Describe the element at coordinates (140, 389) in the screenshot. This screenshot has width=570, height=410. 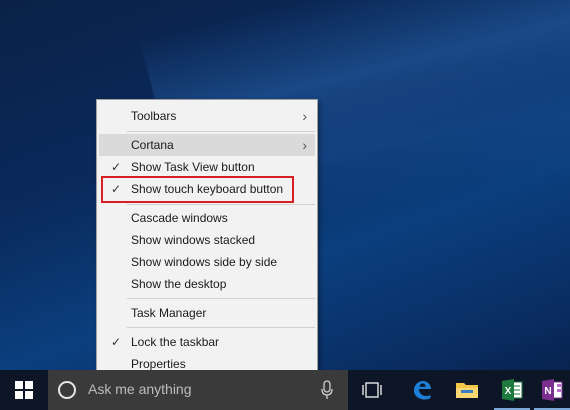
I see `search-placeholder: Ask me anything` at that location.